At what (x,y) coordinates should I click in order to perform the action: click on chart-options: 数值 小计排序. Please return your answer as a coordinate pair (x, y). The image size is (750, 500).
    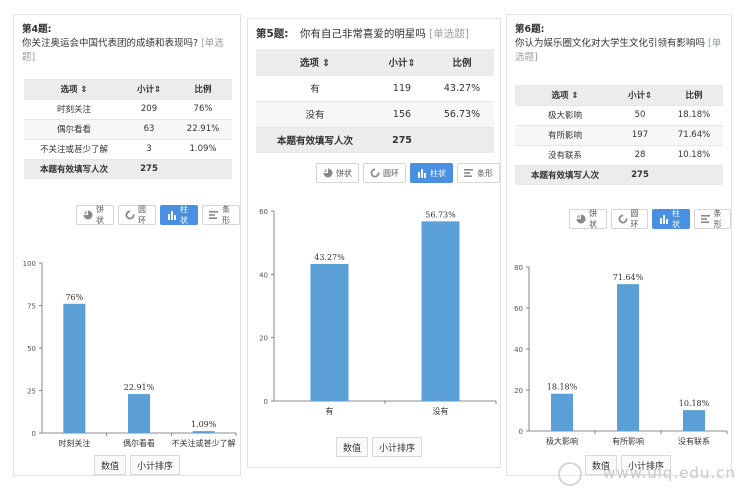
    Looking at the image, I should click on (379, 447).